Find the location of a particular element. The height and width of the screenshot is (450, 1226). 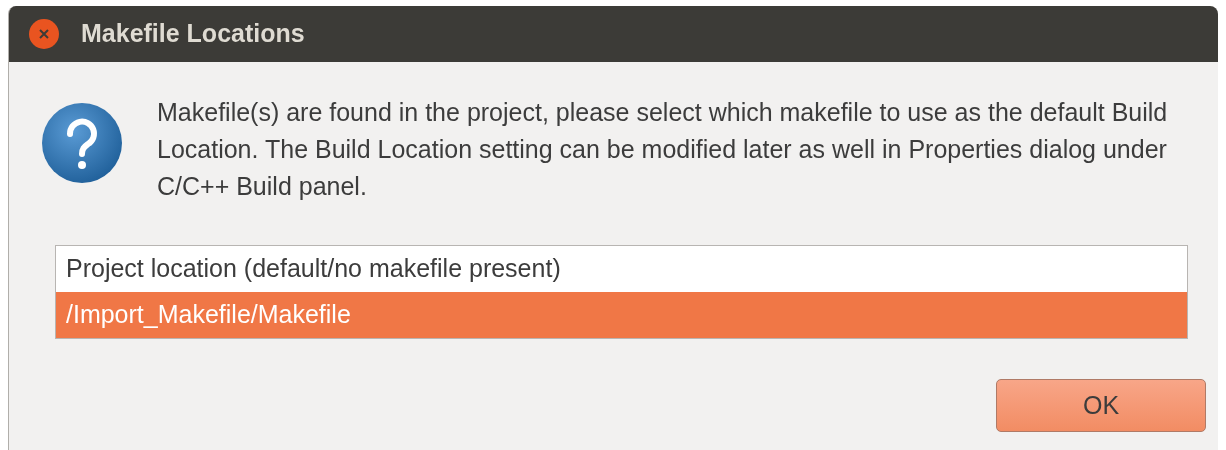

list-item: /Import_Makefile/Makefile is located at coordinates (621, 315).